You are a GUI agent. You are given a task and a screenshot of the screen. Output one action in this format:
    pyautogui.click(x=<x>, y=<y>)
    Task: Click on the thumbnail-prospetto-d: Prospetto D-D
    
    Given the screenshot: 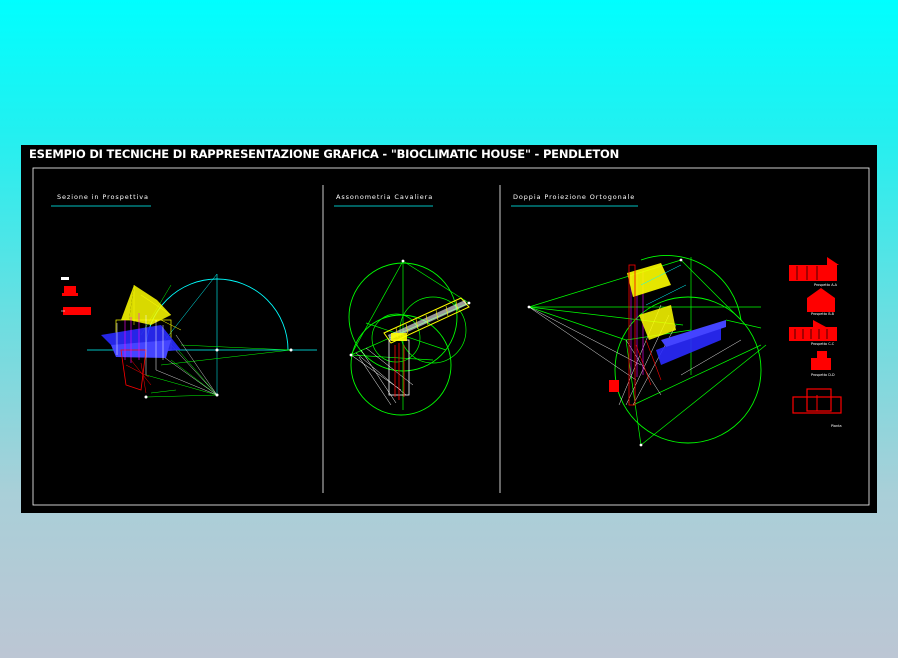 What is the action you would take?
    pyautogui.click(x=823, y=364)
    